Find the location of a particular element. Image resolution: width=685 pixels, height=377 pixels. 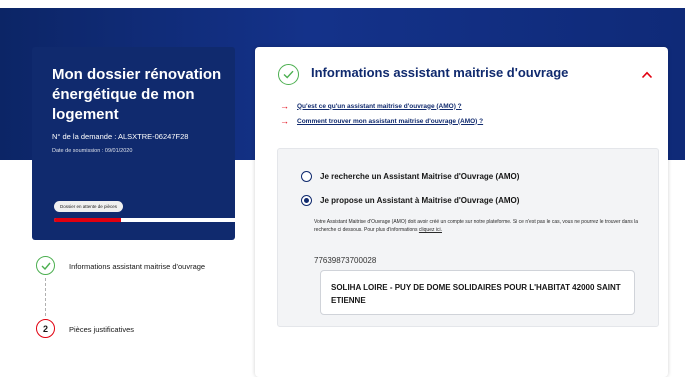

radio-unchecked is located at coordinates (306, 176).